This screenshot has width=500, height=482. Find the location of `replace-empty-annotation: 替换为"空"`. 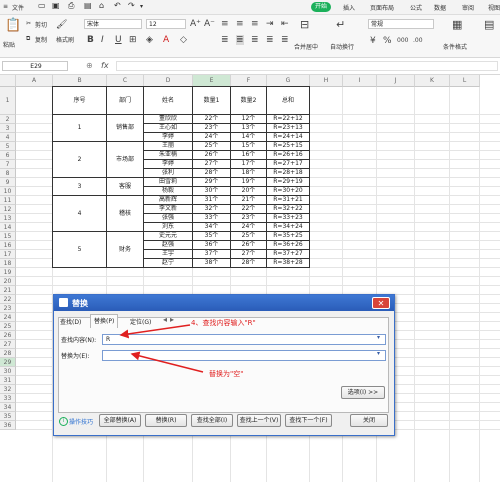

replace-empty-annotation: 替换为"空" is located at coordinates (226, 374).